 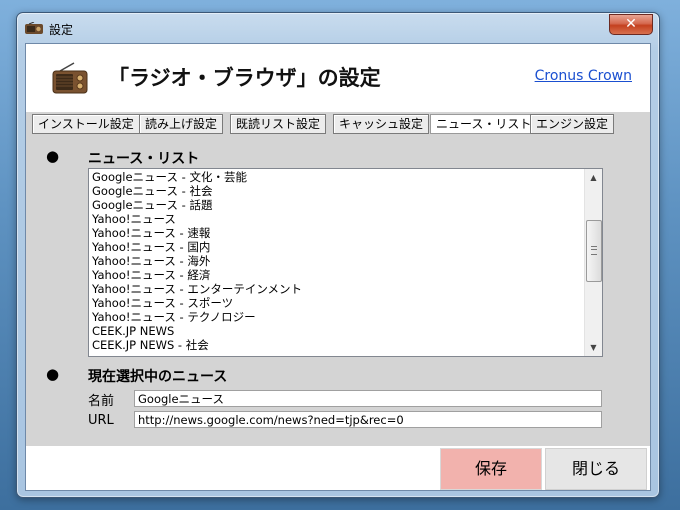 I want to click on title-bar: 設定 ✕, so click(x=338, y=28).